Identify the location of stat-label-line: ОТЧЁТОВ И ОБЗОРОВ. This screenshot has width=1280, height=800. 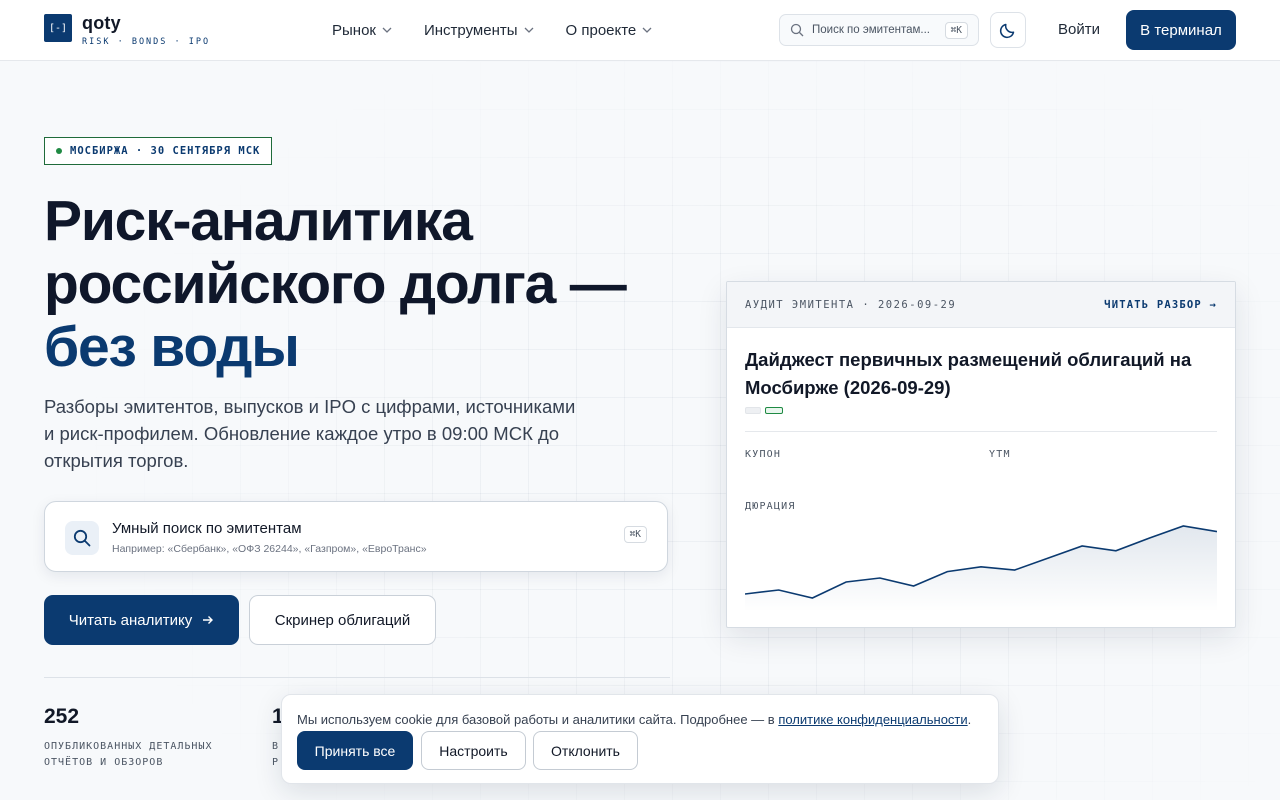
(104, 762).